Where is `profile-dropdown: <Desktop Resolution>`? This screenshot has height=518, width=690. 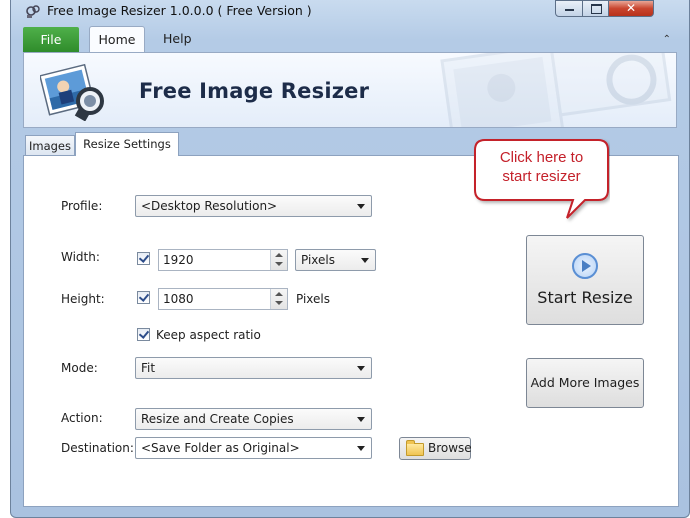
profile-dropdown: <Desktop Resolution> is located at coordinates (253, 206).